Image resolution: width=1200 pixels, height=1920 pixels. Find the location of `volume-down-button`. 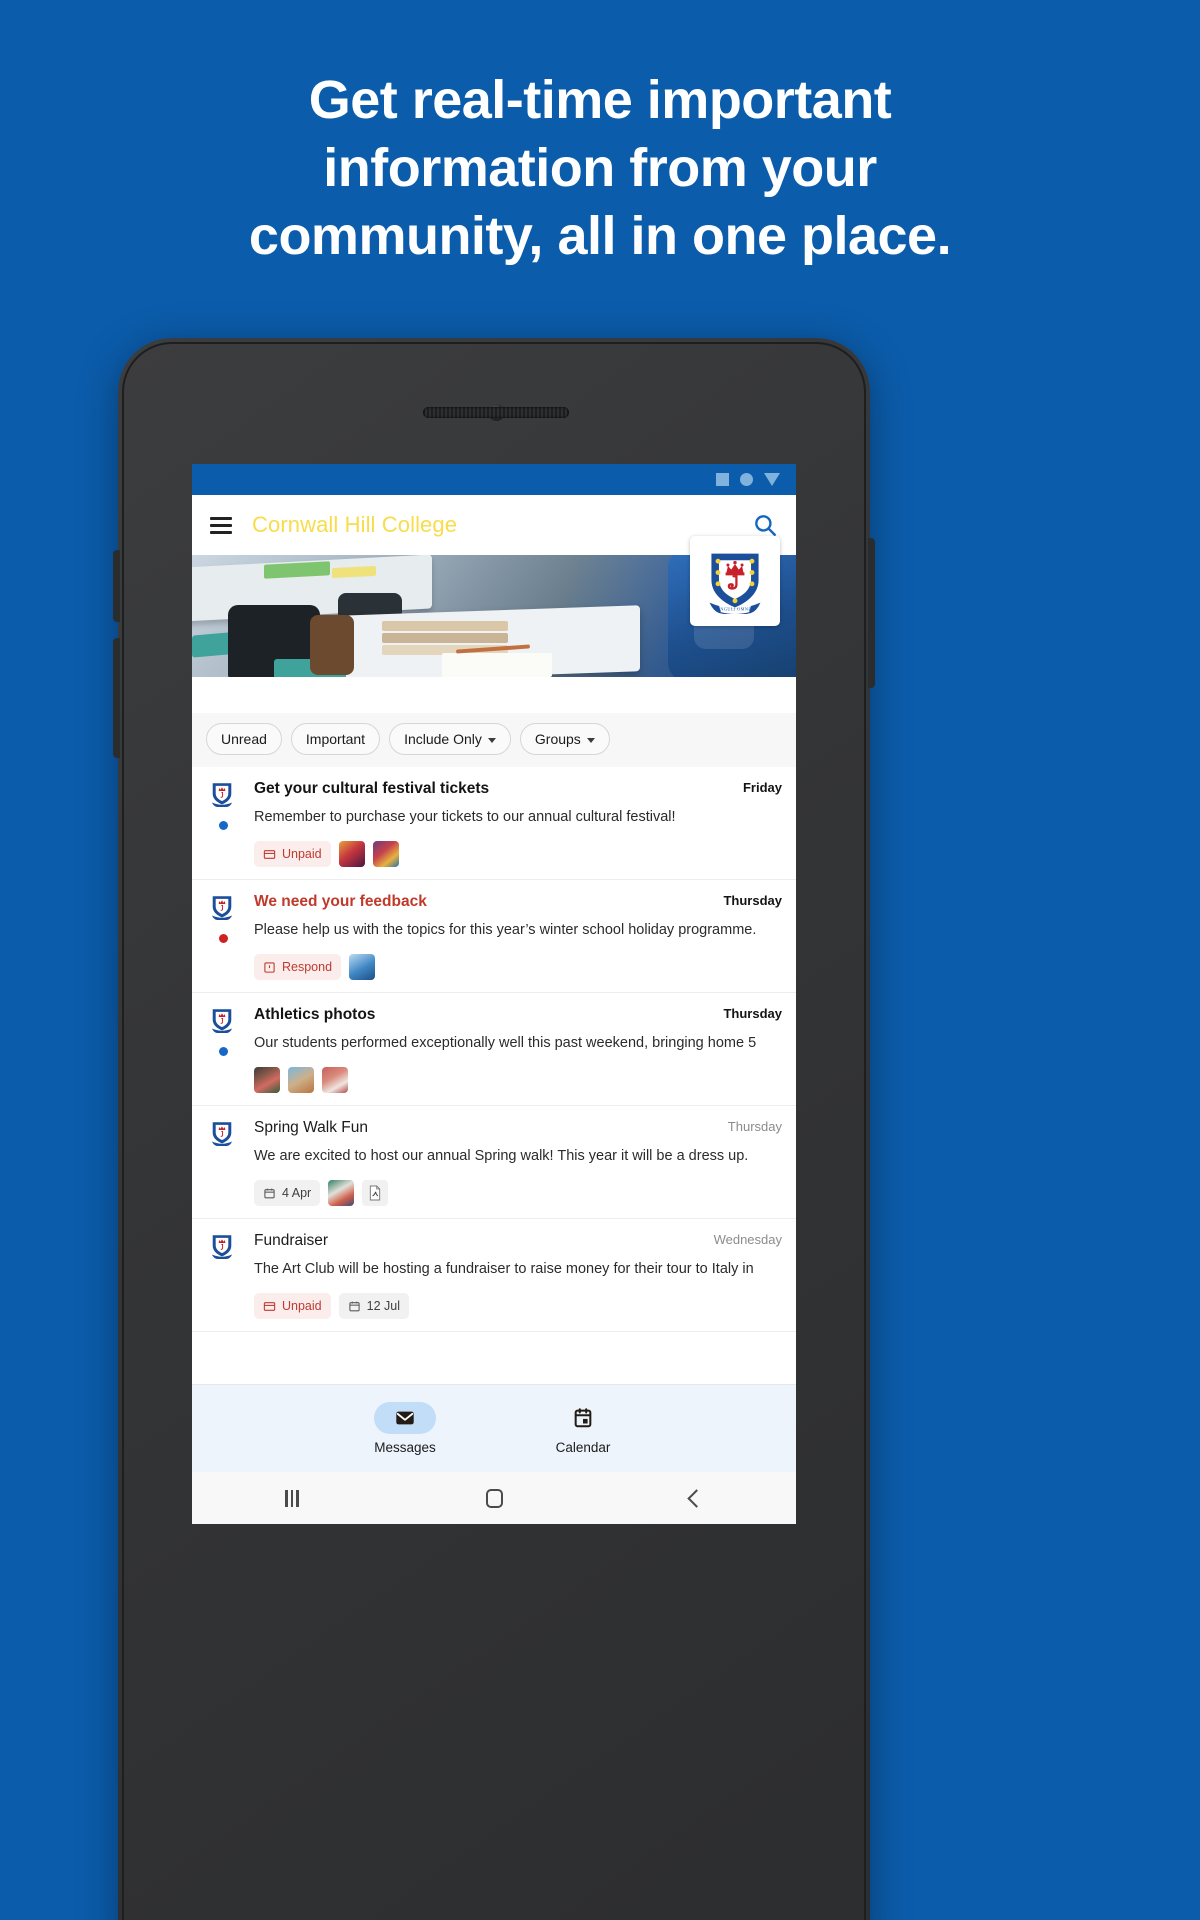

volume-down-button is located at coordinates (116, 698).